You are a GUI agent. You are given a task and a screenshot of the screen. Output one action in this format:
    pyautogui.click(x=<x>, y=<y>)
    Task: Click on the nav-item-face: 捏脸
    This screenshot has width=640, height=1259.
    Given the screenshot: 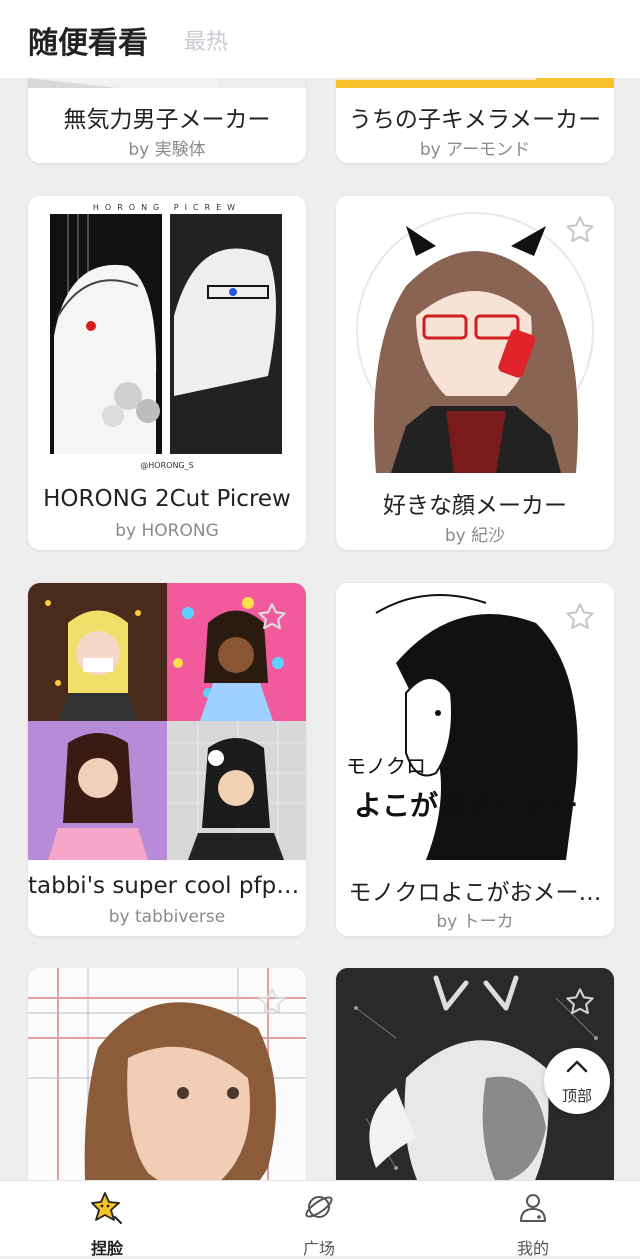 What is the action you would take?
    pyautogui.click(x=107, y=1219)
    